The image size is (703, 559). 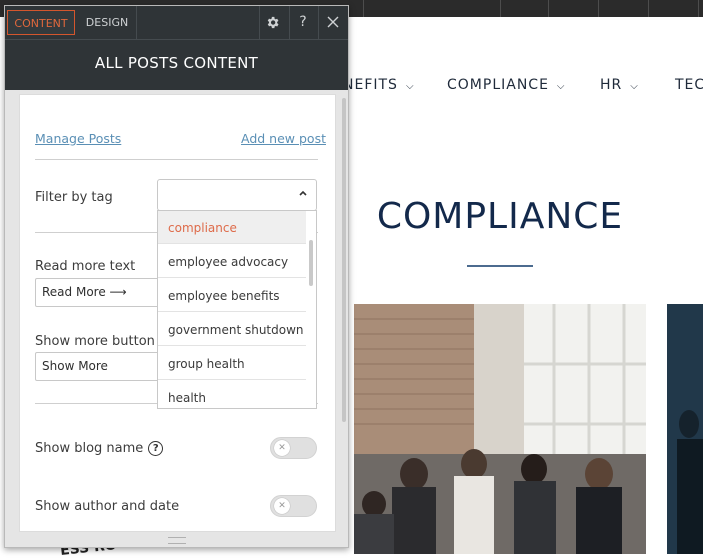 What do you see at coordinates (105, 341) in the screenshot?
I see `show-more-button-label: Show more button?` at bounding box center [105, 341].